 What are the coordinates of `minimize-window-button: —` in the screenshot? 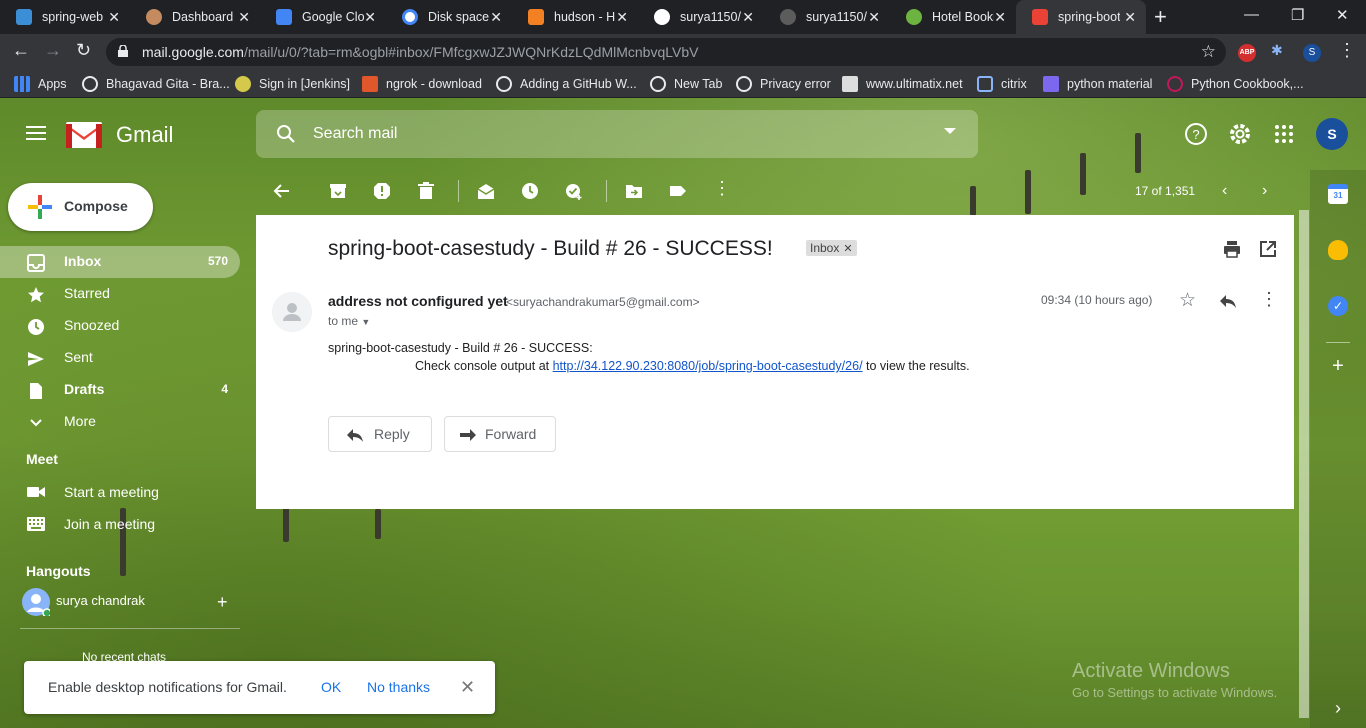 It's located at (1251, 14).